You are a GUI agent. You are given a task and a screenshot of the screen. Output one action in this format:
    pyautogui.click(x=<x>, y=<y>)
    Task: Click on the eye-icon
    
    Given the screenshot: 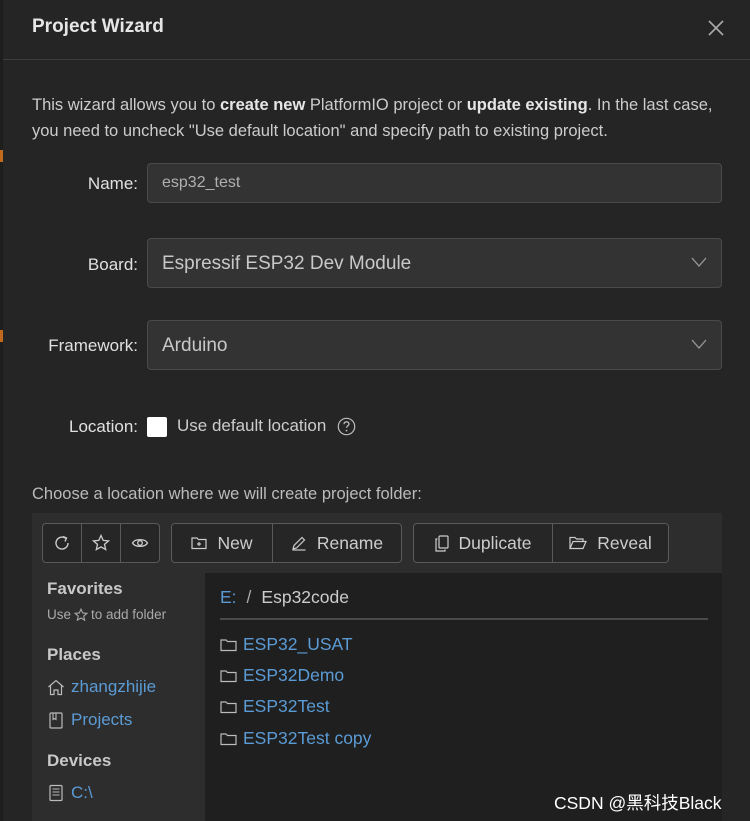 What is the action you would take?
    pyautogui.click(x=140, y=543)
    